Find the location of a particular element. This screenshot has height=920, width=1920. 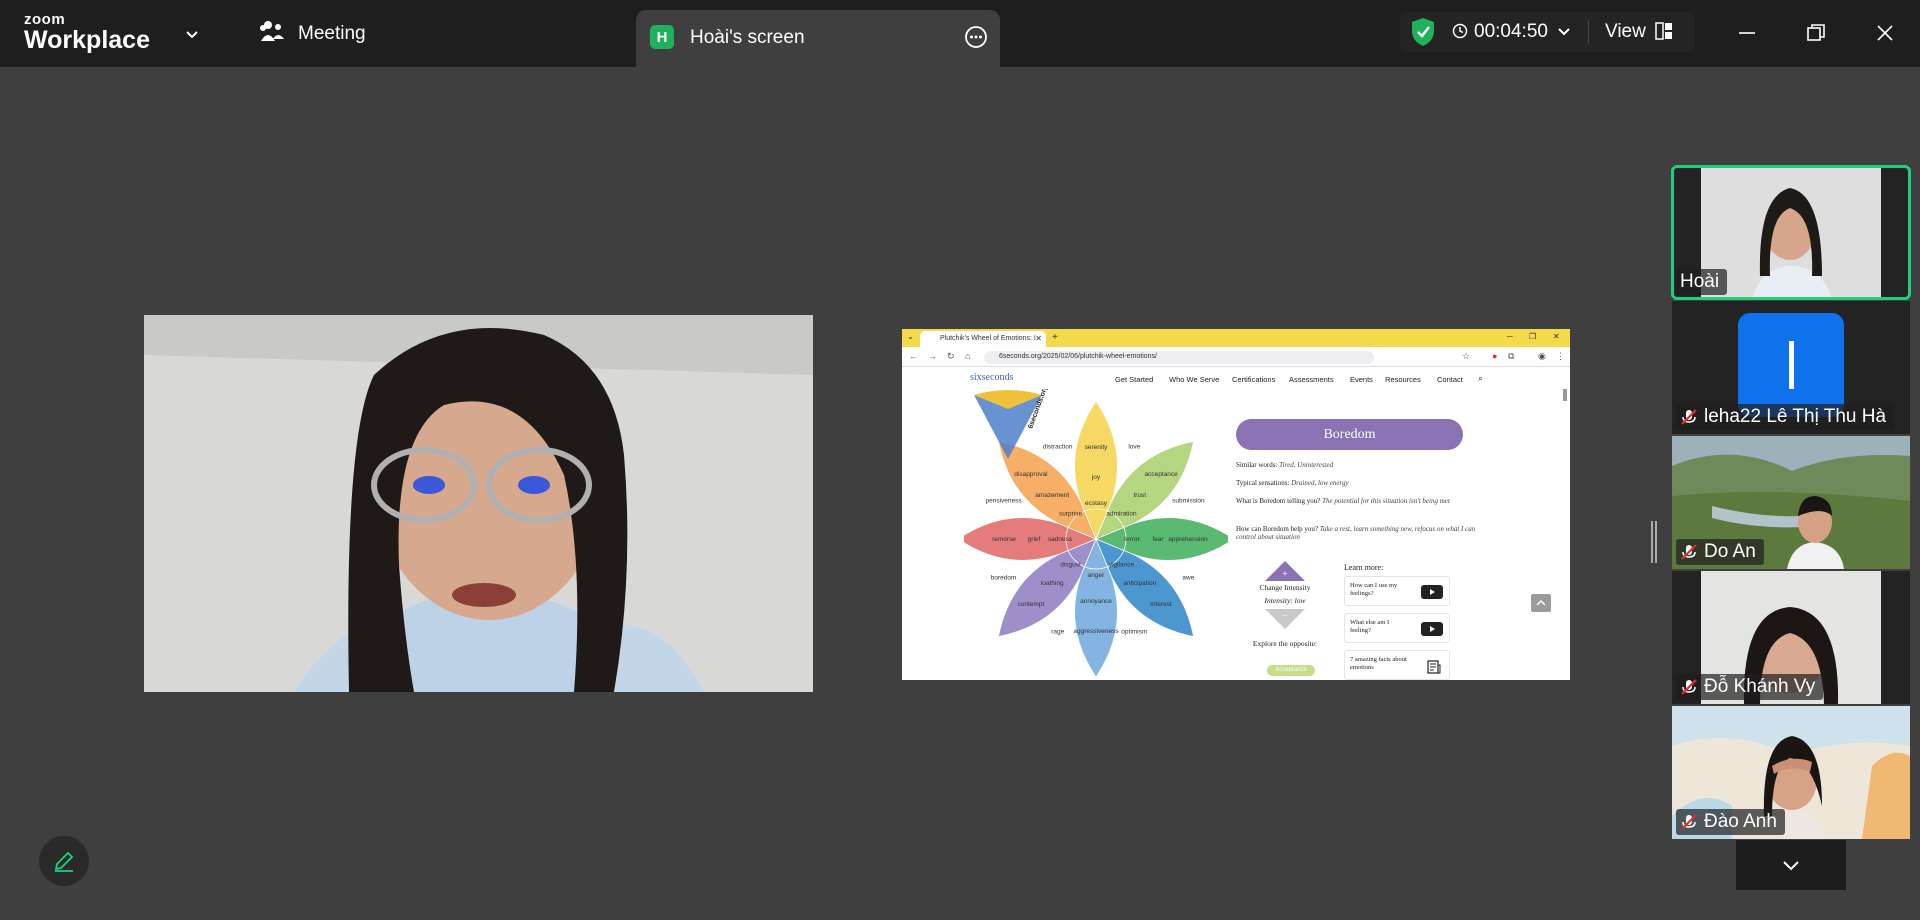

annotate-button is located at coordinates (64, 861).